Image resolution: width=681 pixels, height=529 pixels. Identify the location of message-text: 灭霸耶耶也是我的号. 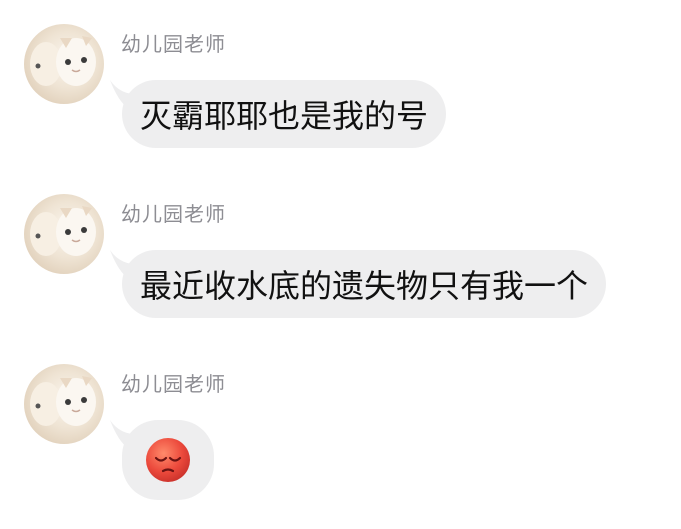
(284, 116).